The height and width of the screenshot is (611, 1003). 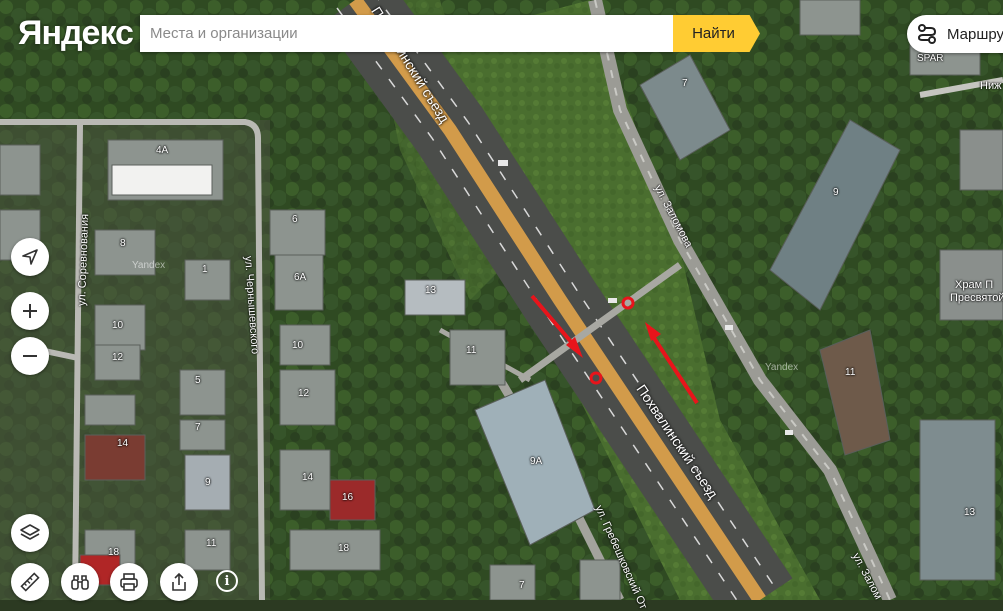 I want to click on find-button: Найти, so click(x=716, y=33).